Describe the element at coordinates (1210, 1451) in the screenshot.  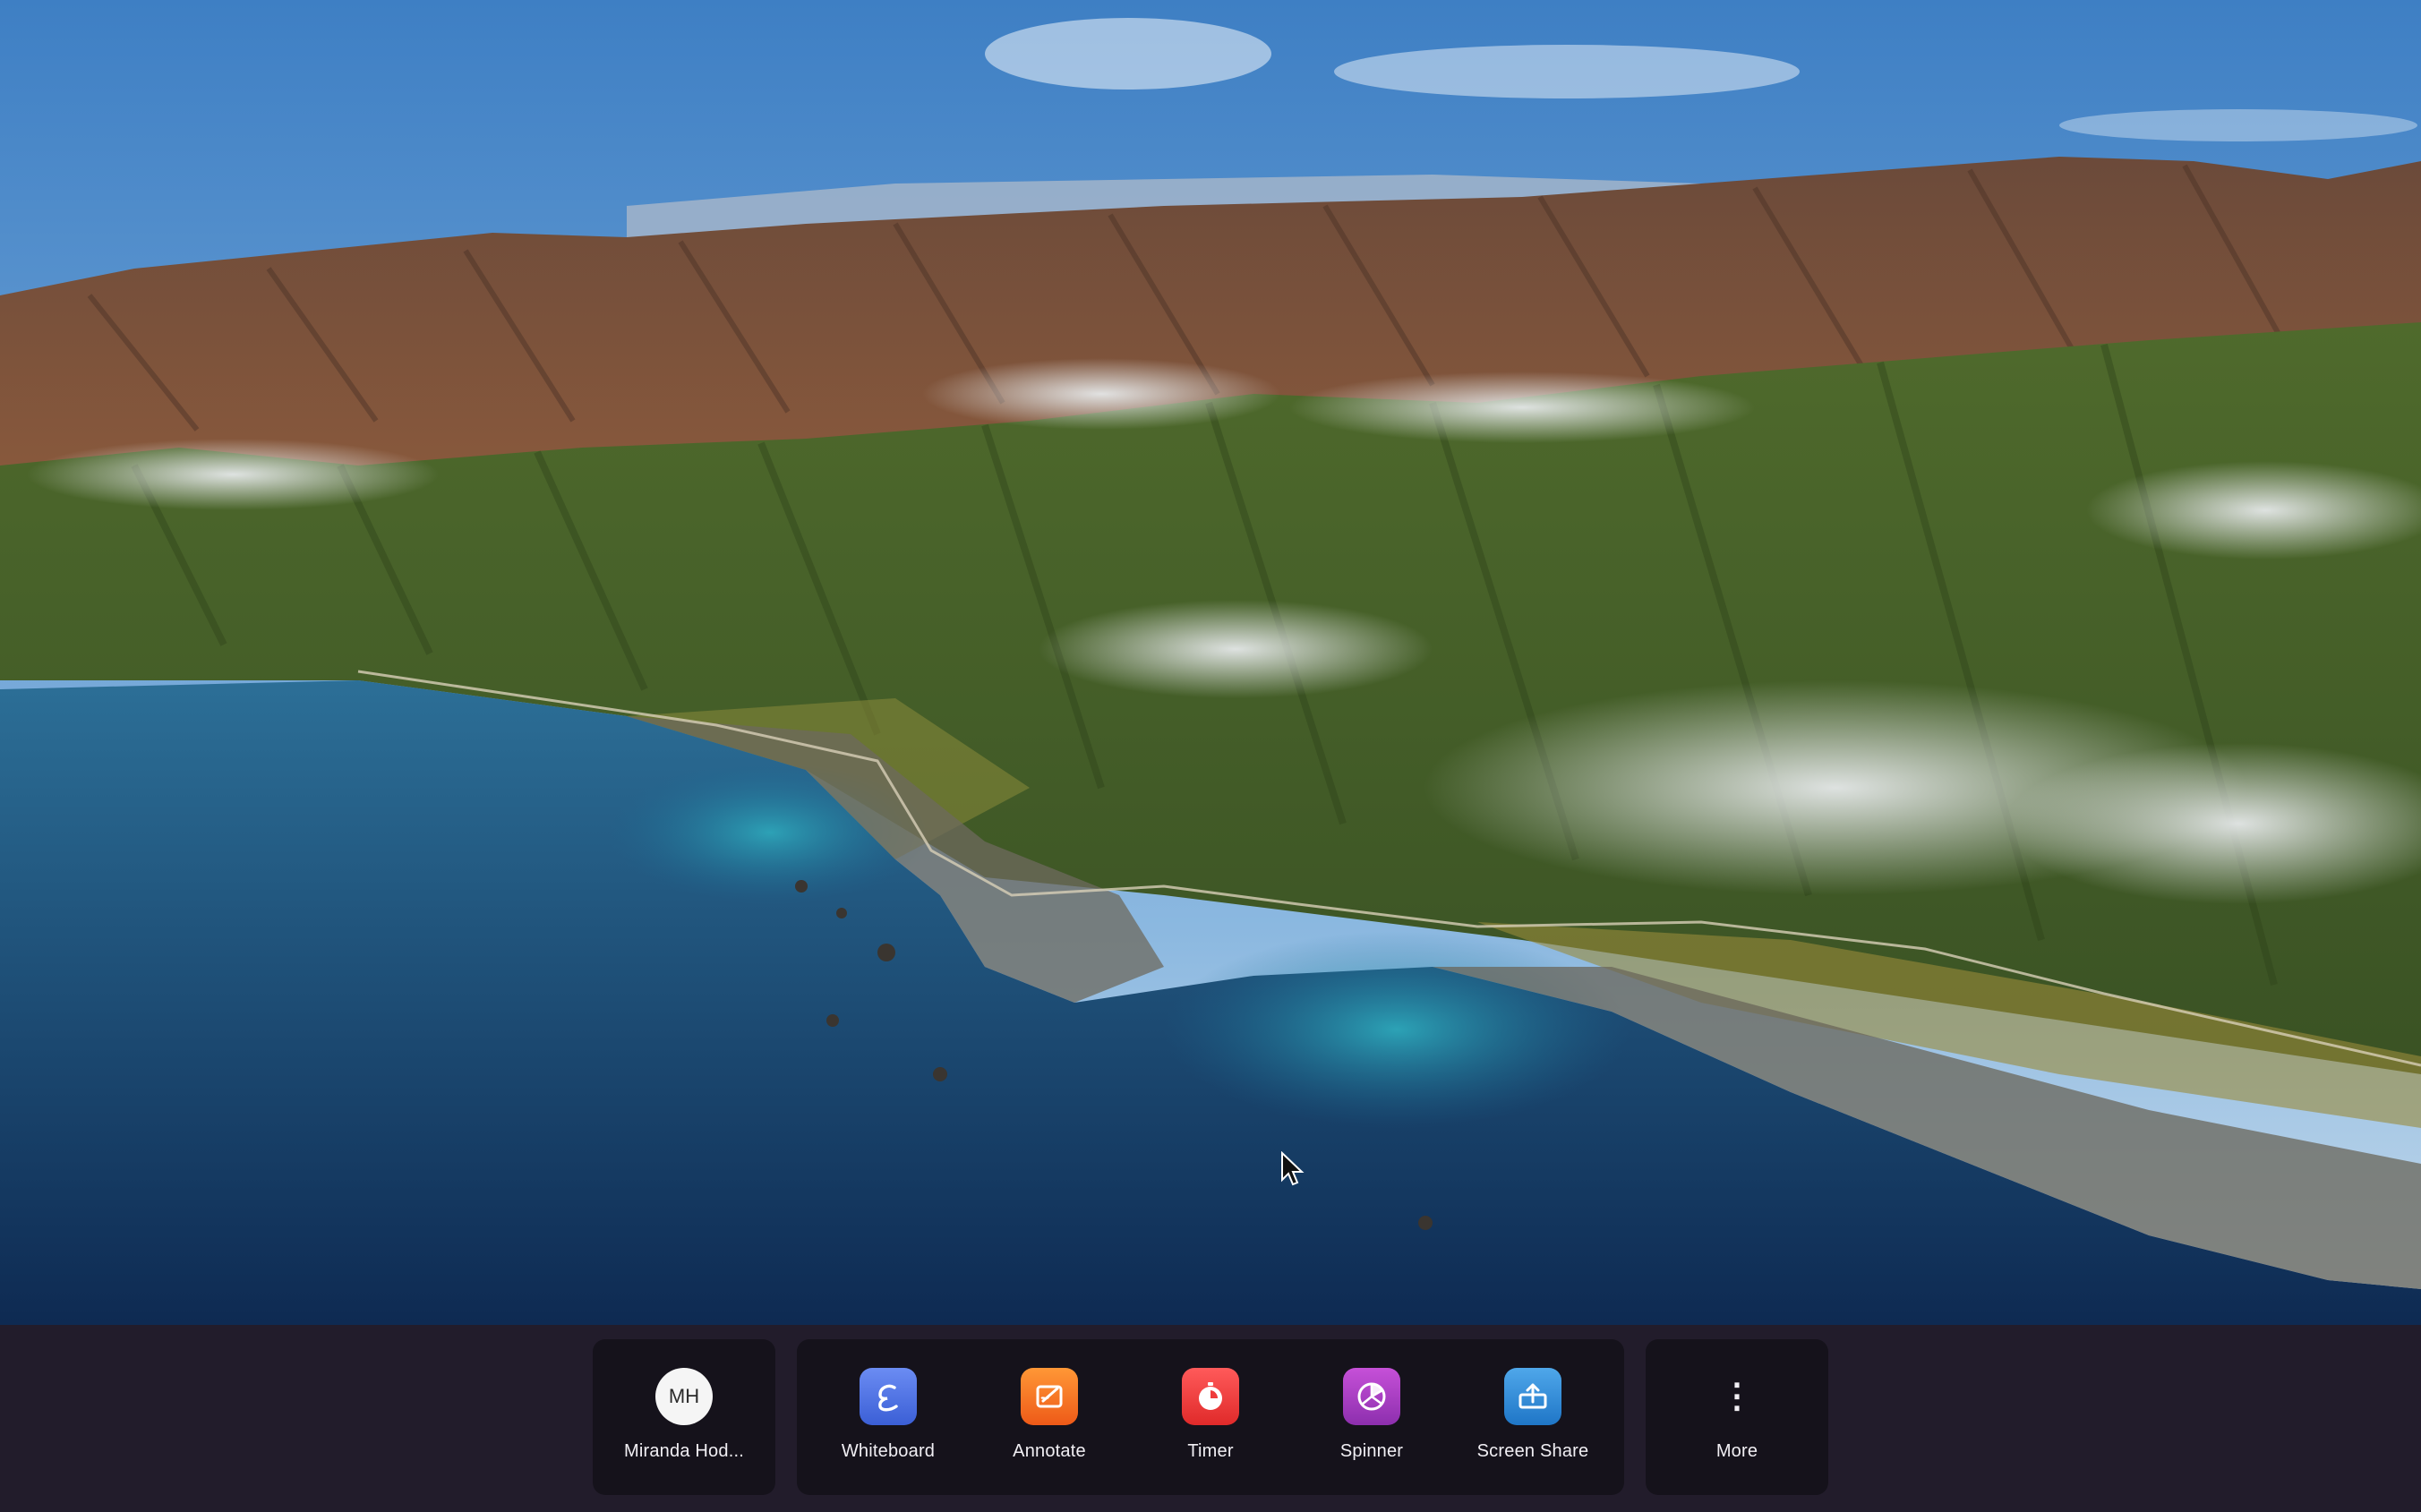
I see `timer-label: Timer` at that location.